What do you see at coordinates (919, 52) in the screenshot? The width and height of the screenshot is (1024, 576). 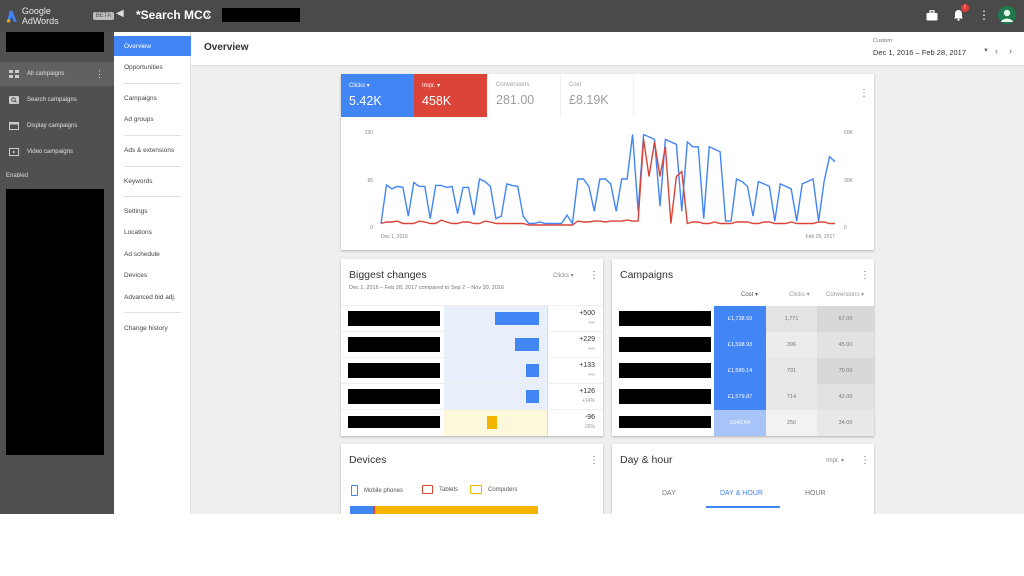 I see `date-range-picker: Dec 1, 2016 – Feb 28, 2017` at bounding box center [919, 52].